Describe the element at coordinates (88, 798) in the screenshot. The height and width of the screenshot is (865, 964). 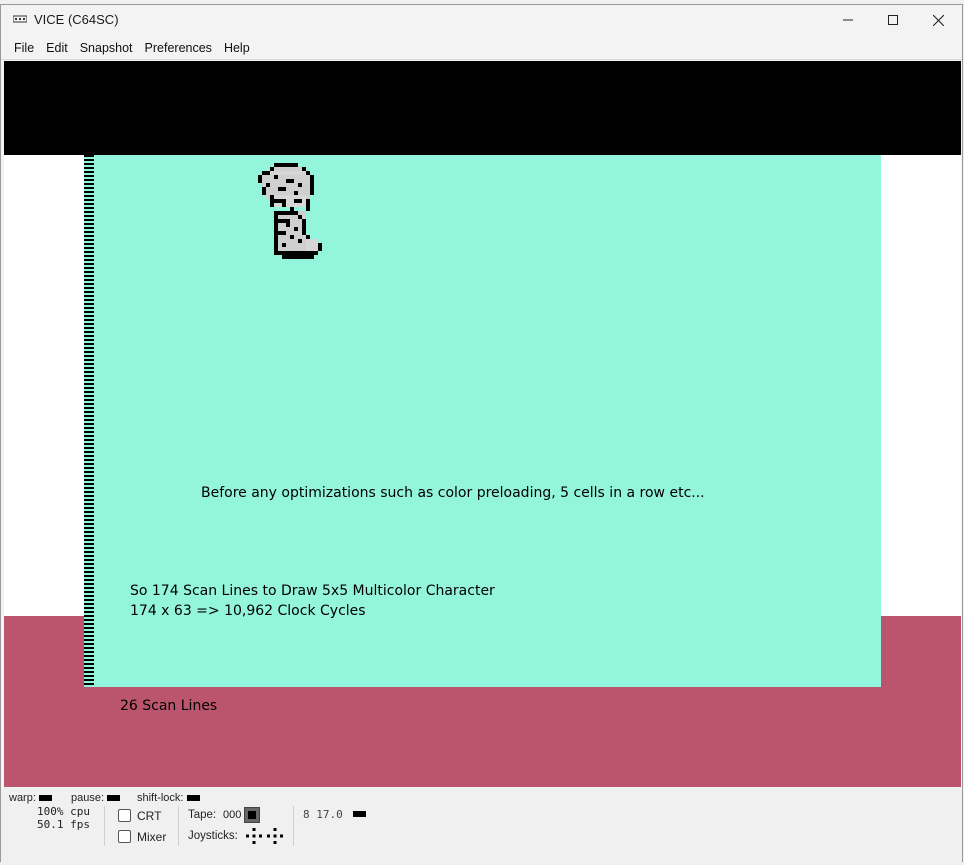
I see `pause-label: pause:` at that location.